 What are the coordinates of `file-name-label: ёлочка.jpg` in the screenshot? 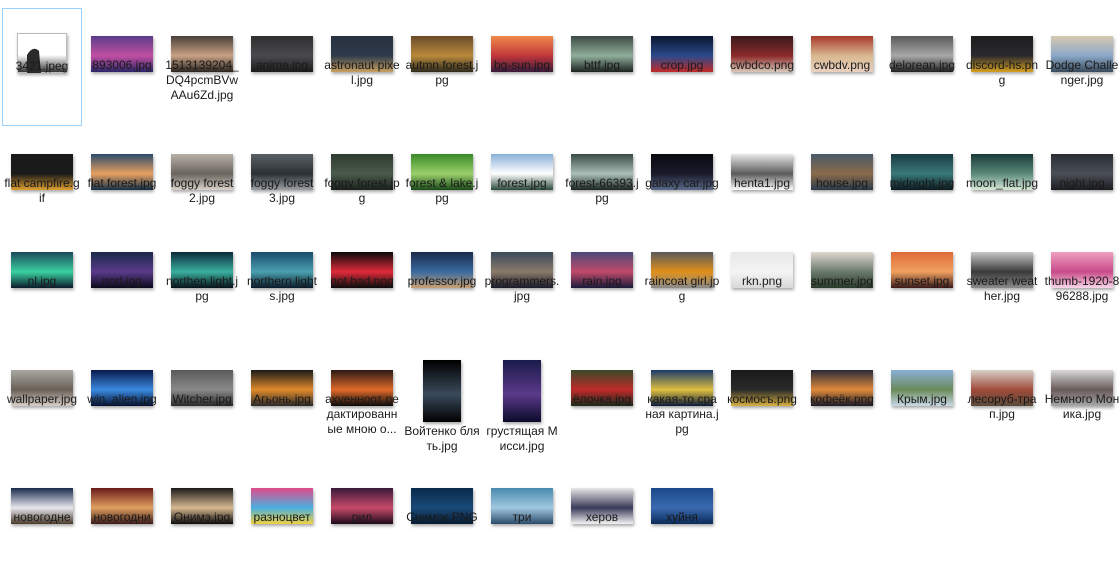 It's located at (601, 399).